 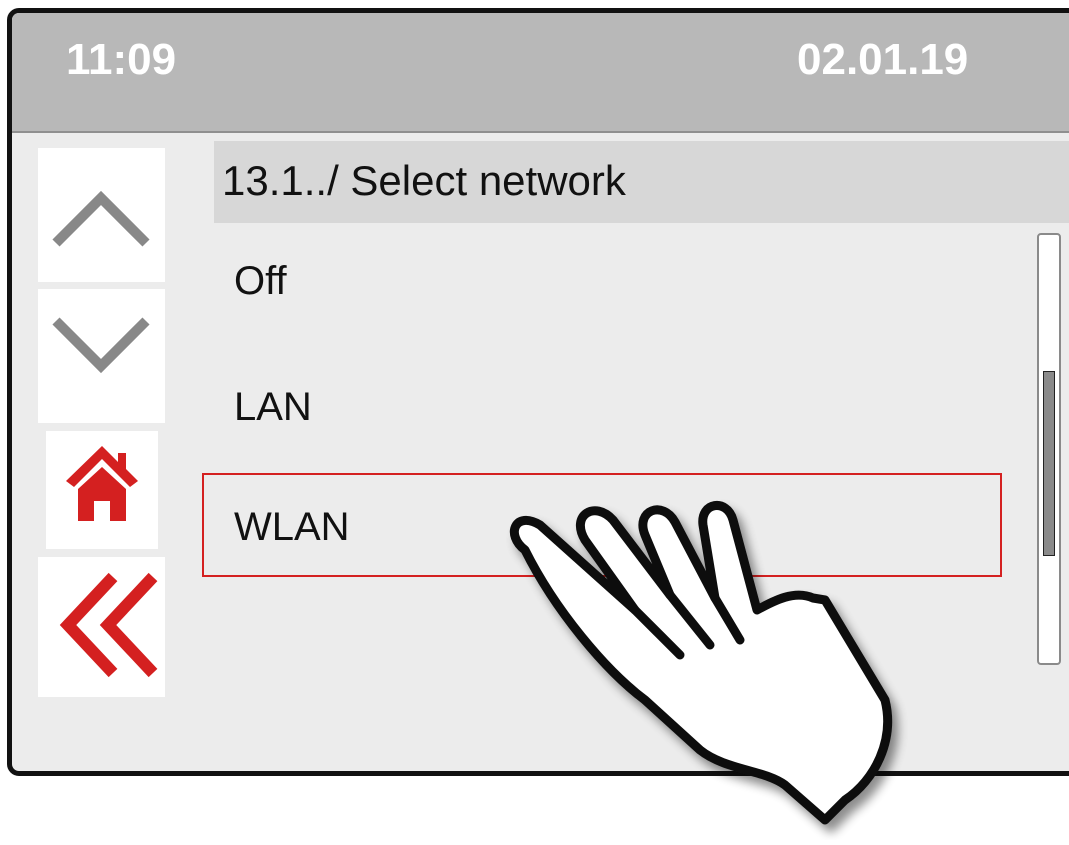 What do you see at coordinates (101, 218) in the screenshot?
I see `chevron-up-icon` at bounding box center [101, 218].